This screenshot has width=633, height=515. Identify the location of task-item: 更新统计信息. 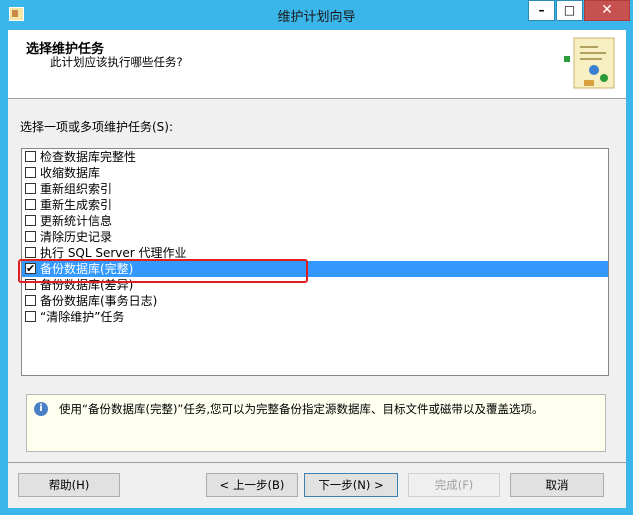
(315, 221).